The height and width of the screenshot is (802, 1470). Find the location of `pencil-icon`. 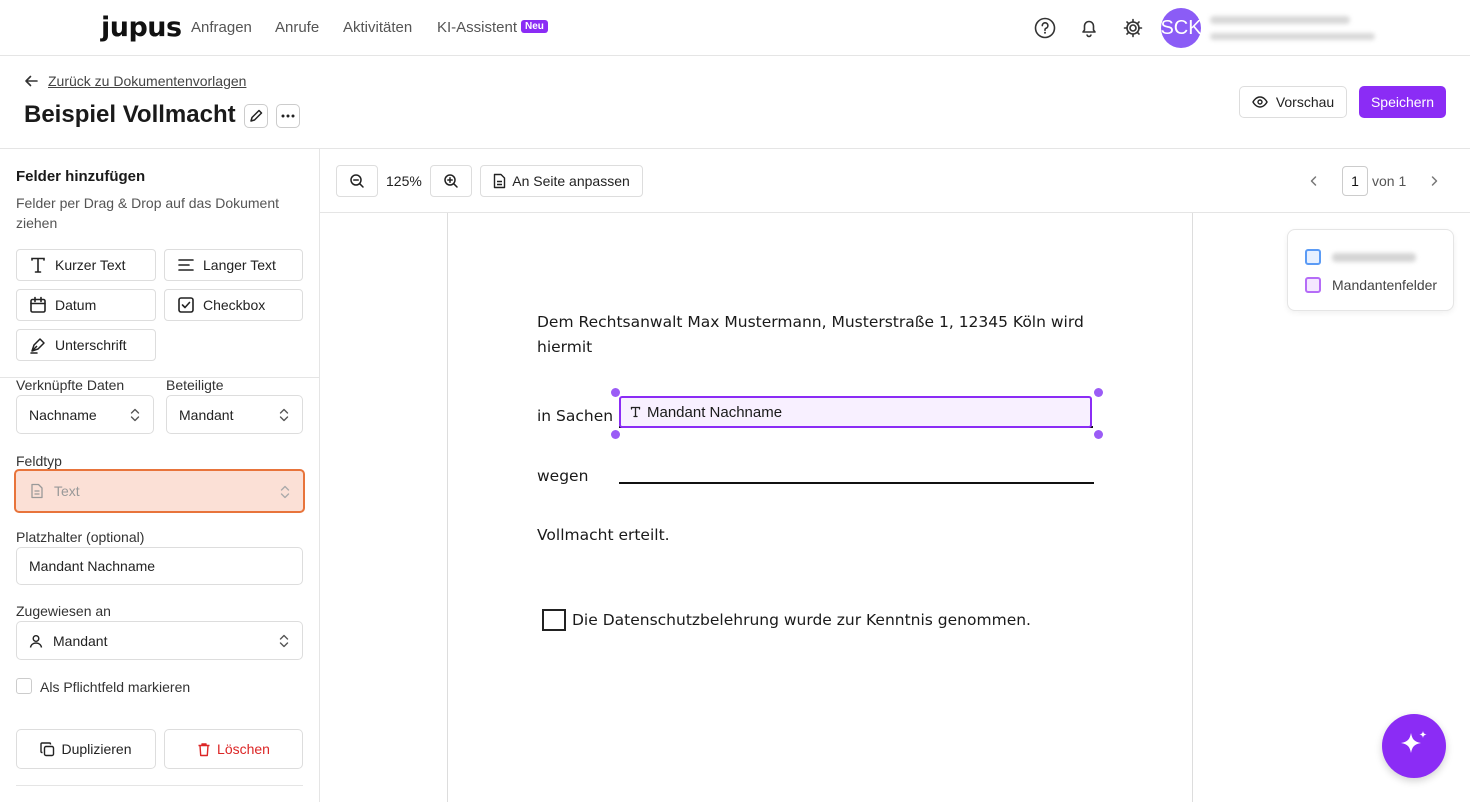

pencil-icon is located at coordinates (256, 115).